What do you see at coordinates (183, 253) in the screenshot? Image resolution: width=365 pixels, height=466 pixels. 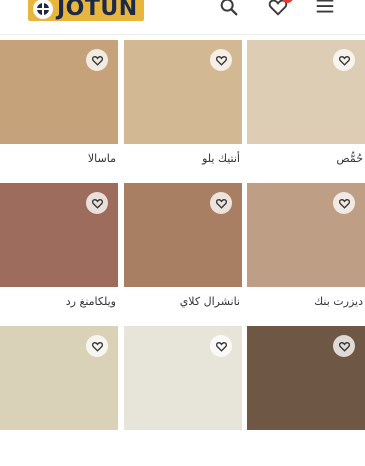 I see `color-card: نانشرال كلاي` at bounding box center [183, 253].